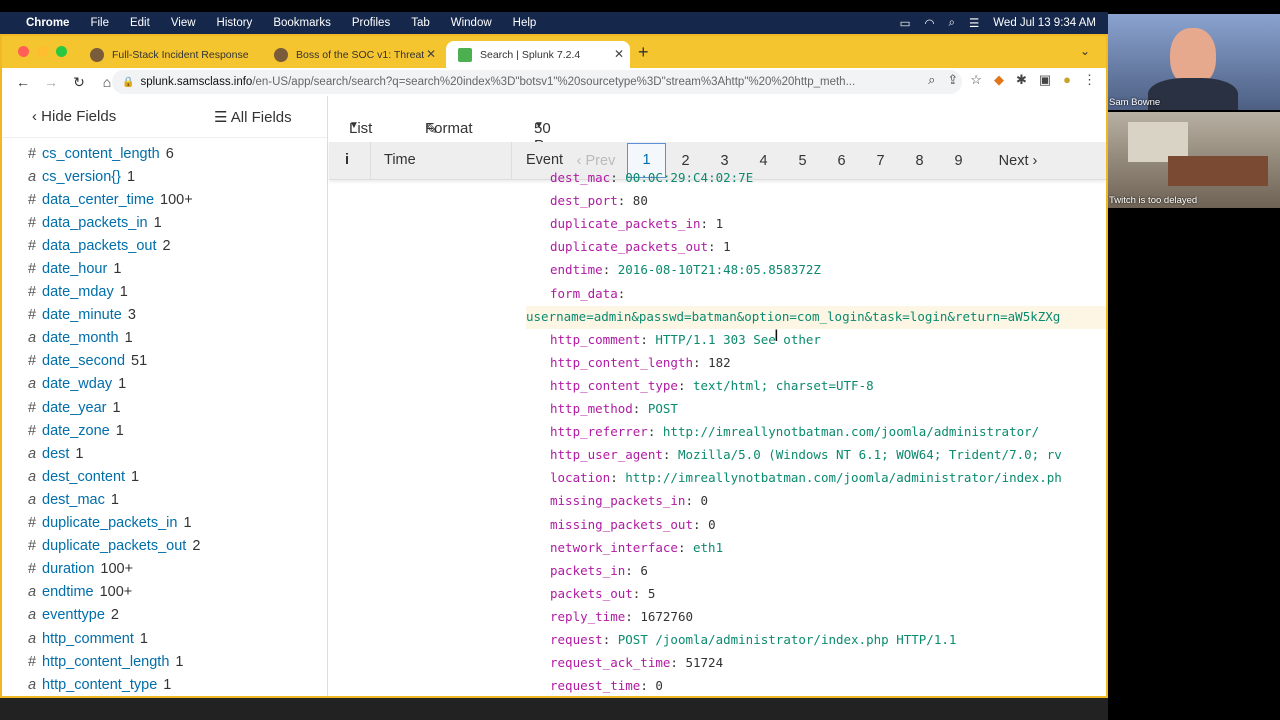 The image size is (1280, 720). I want to click on column-event: Event, so click(544, 160).